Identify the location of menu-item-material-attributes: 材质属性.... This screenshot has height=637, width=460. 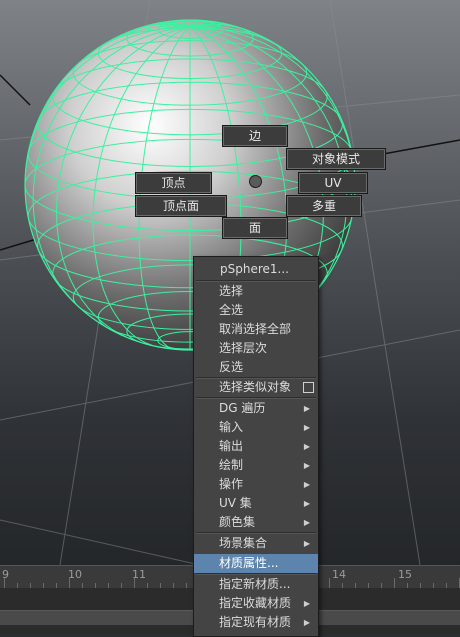
(256, 563).